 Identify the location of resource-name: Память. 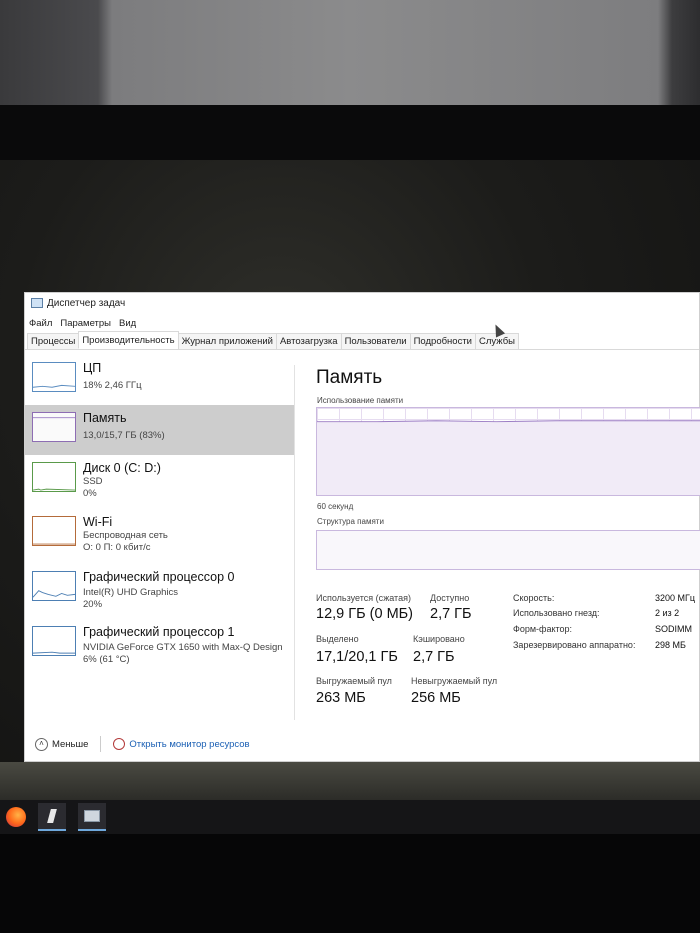
(105, 418).